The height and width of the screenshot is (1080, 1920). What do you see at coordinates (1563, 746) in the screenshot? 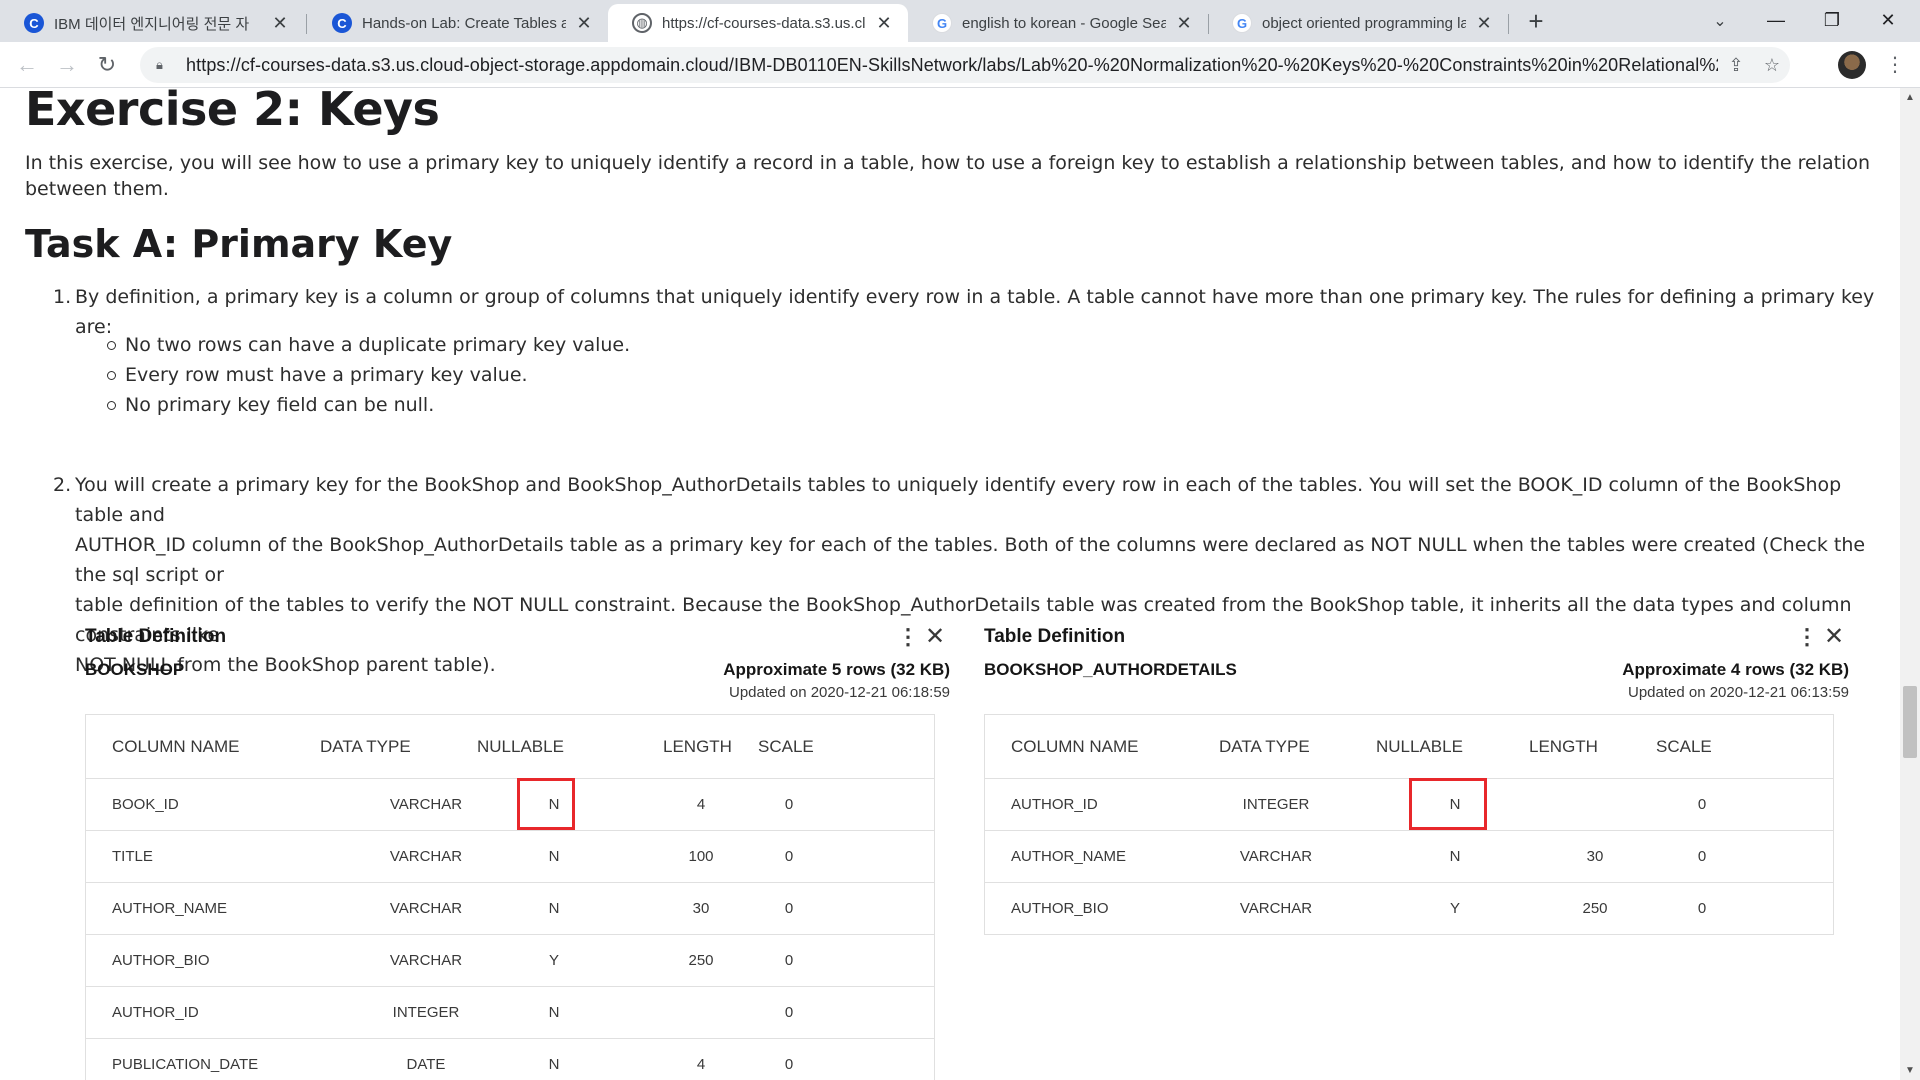
I see `column-header: LENGTH` at bounding box center [1563, 746].